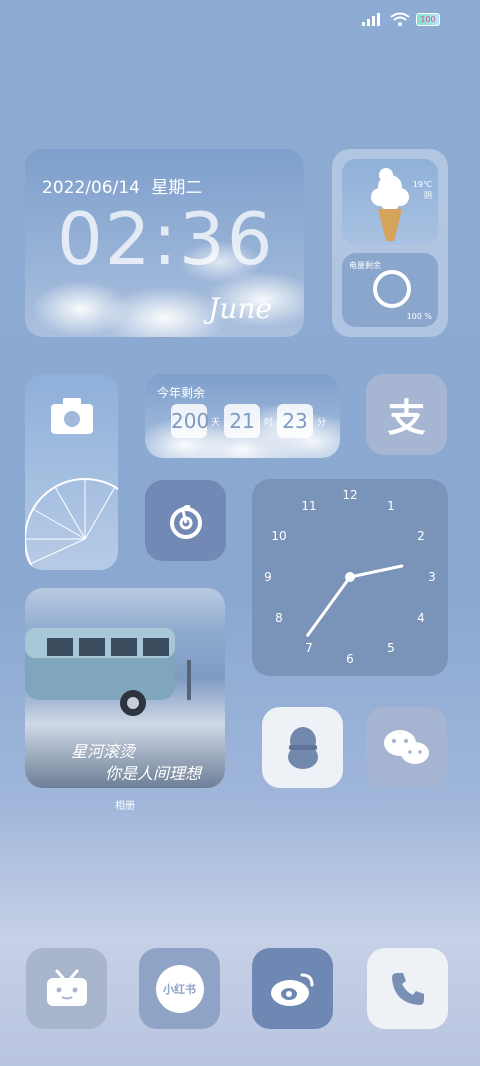 This screenshot has height=1066, width=480. I want to click on hour-hand, so click(376, 571).